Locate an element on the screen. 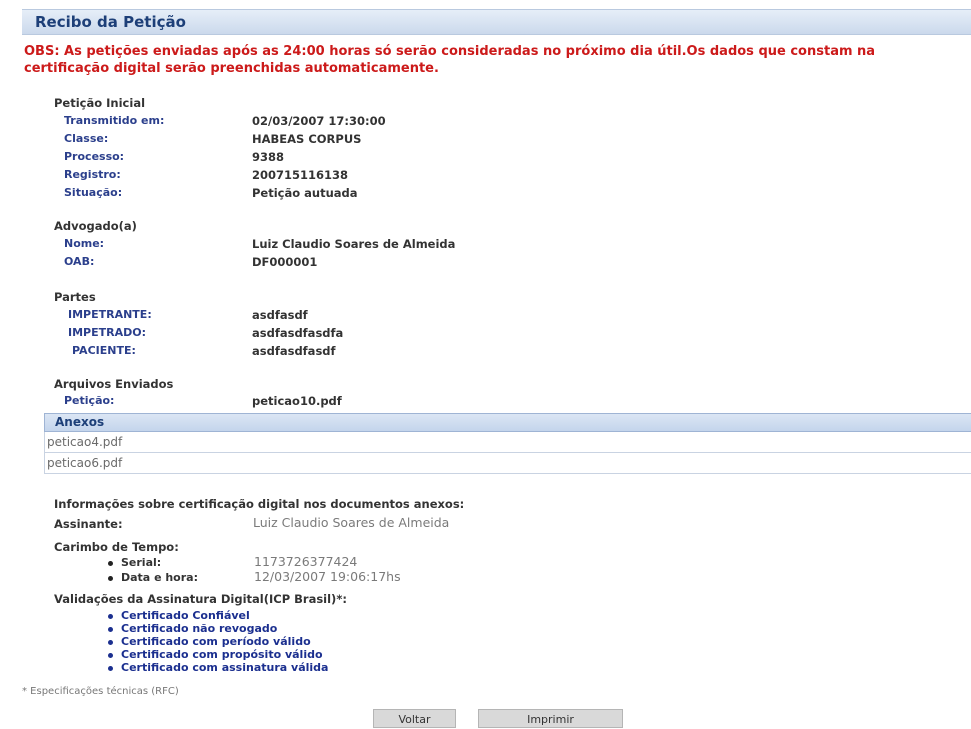 The image size is (971, 729). carimbo-heading: Carimbo de Tempo: is located at coordinates (116, 547).